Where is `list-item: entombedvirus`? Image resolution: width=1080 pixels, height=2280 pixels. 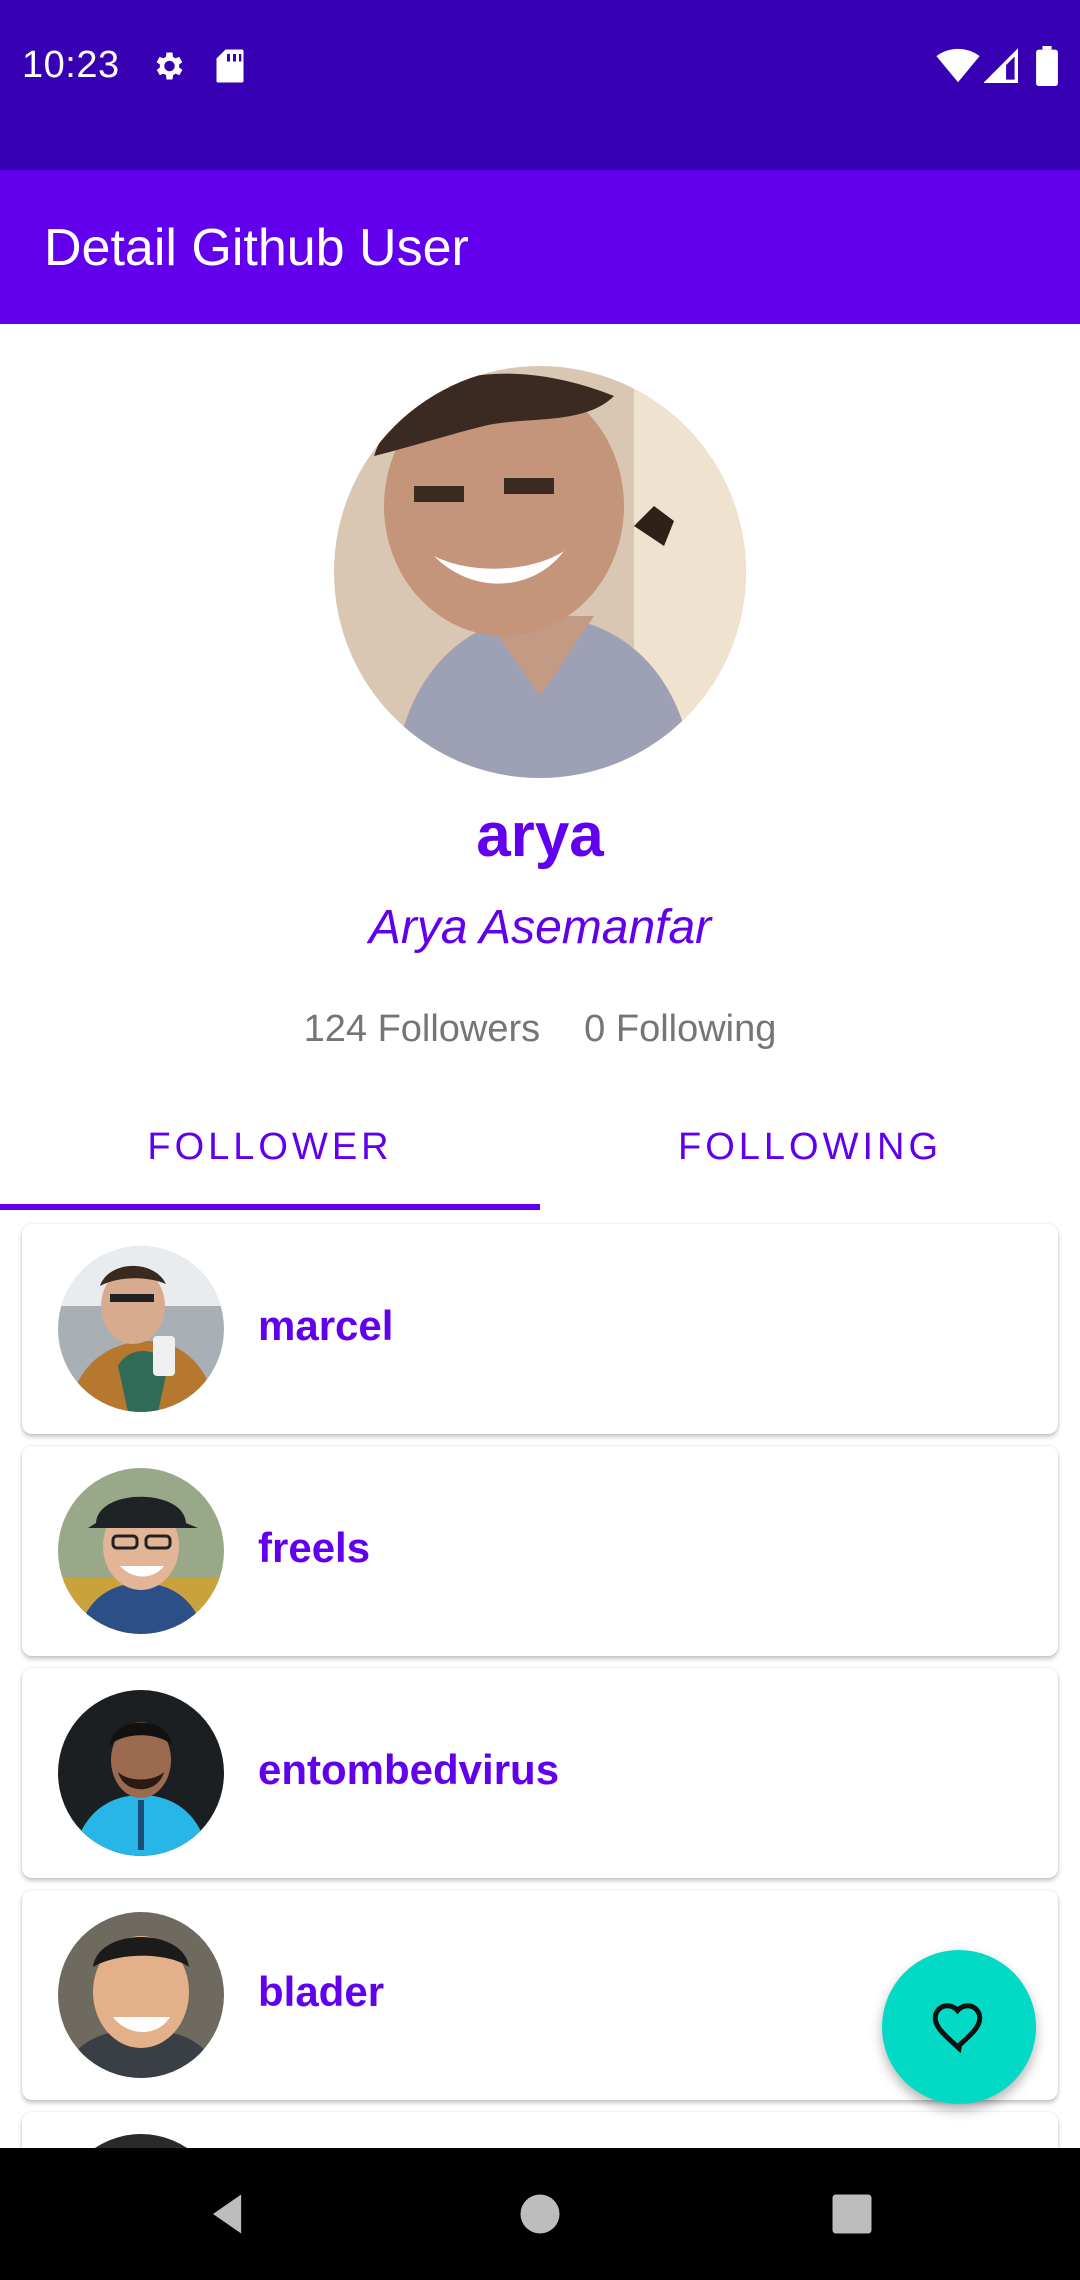
list-item: entombedvirus is located at coordinates (540, 1773).